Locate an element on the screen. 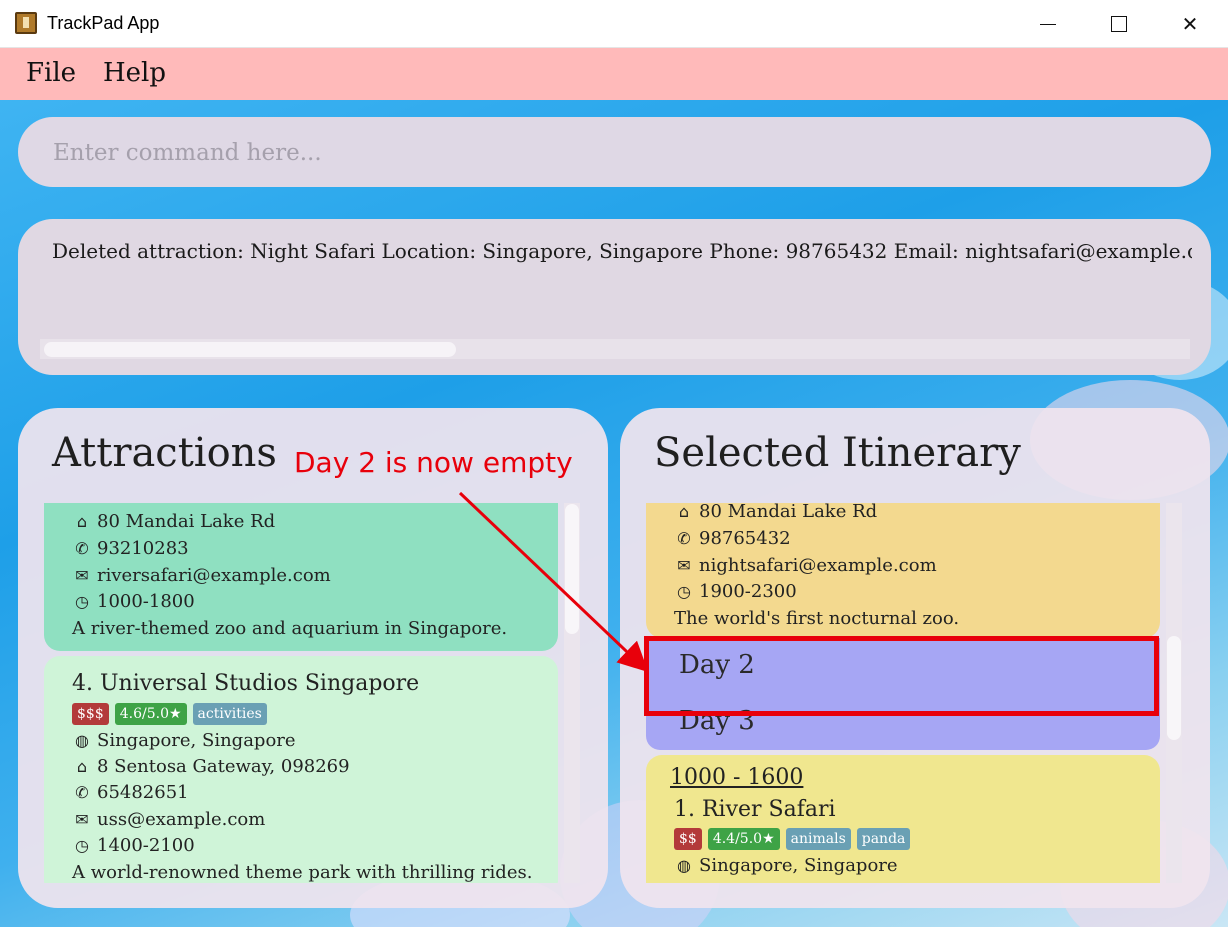 The height and width of the screenshot is (927, 1228). maximize-icon is located at coordinates (1119, 24).